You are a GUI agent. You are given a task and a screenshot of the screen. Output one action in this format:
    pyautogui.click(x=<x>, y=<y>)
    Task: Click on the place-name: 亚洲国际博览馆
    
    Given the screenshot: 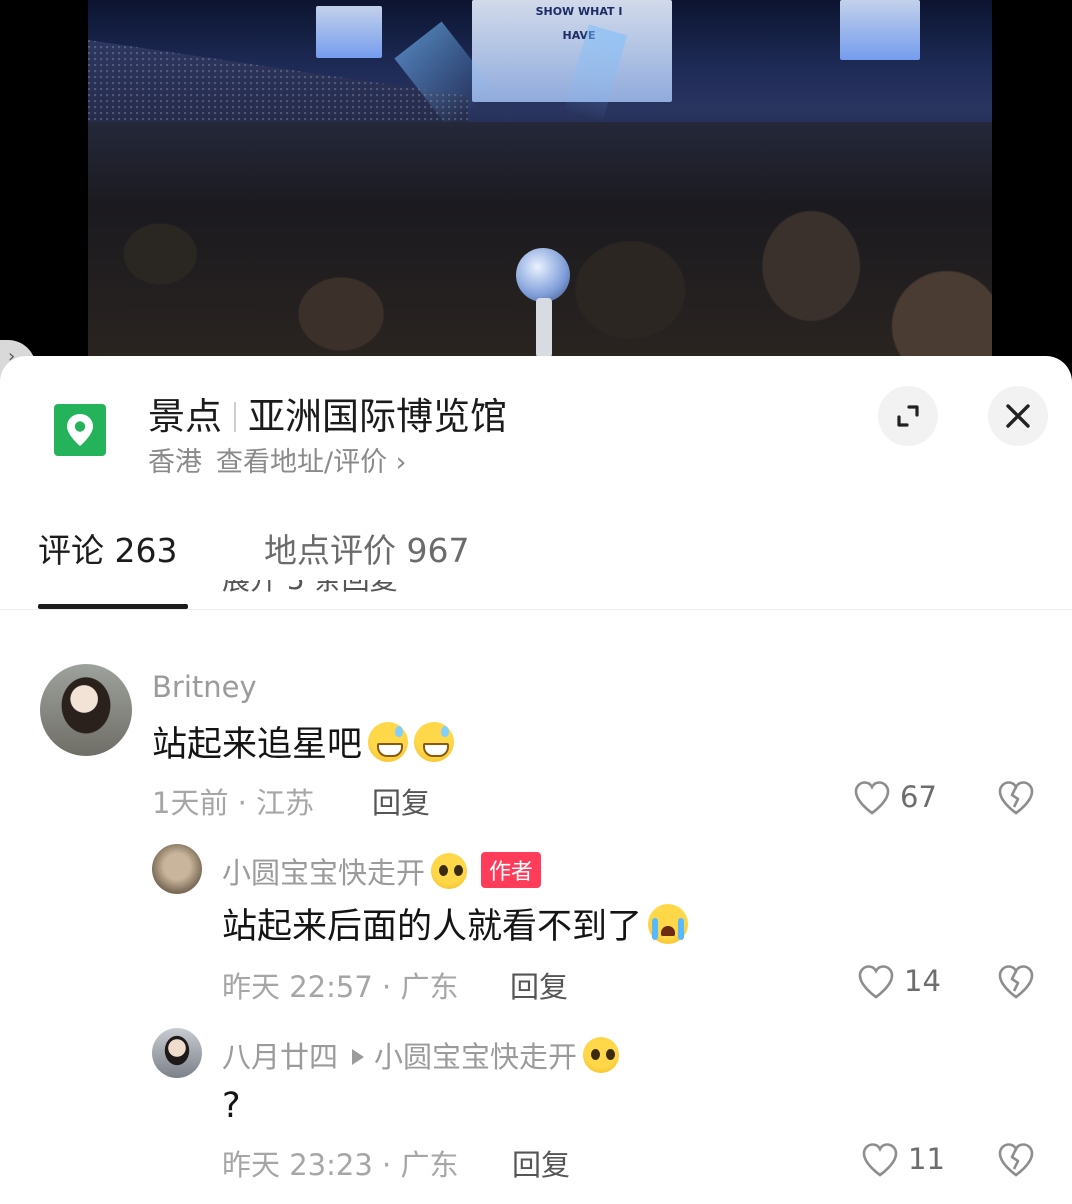 What is the action you would take?
    pyautogui.click(x=377, y=416)
    